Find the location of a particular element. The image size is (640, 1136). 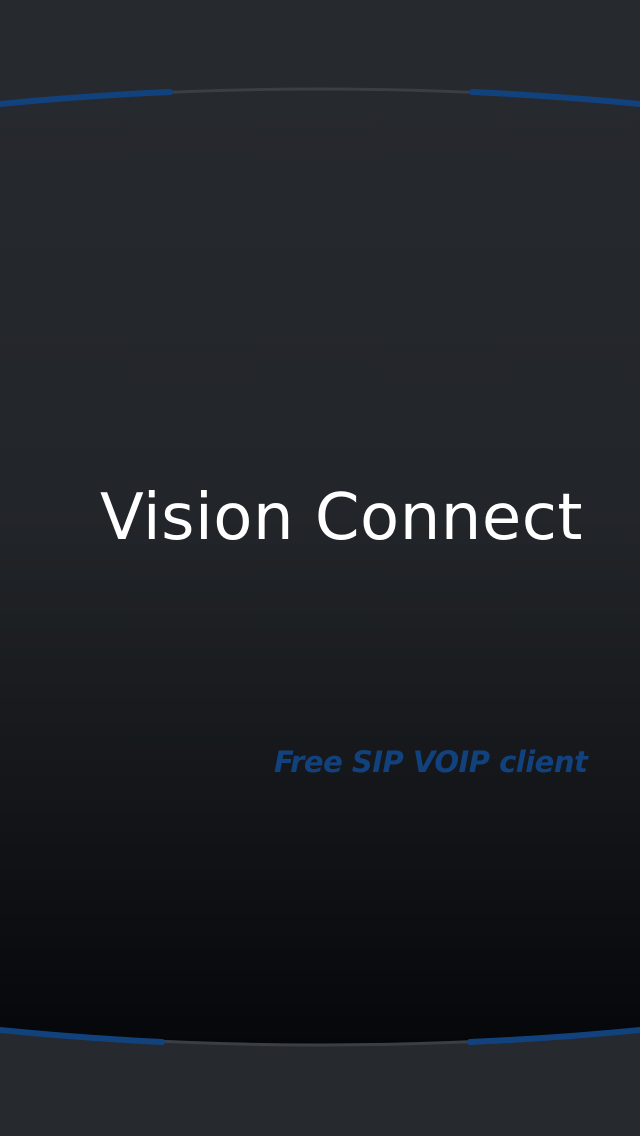

app-title: Vision Connect is located at coordinates (341, 518).